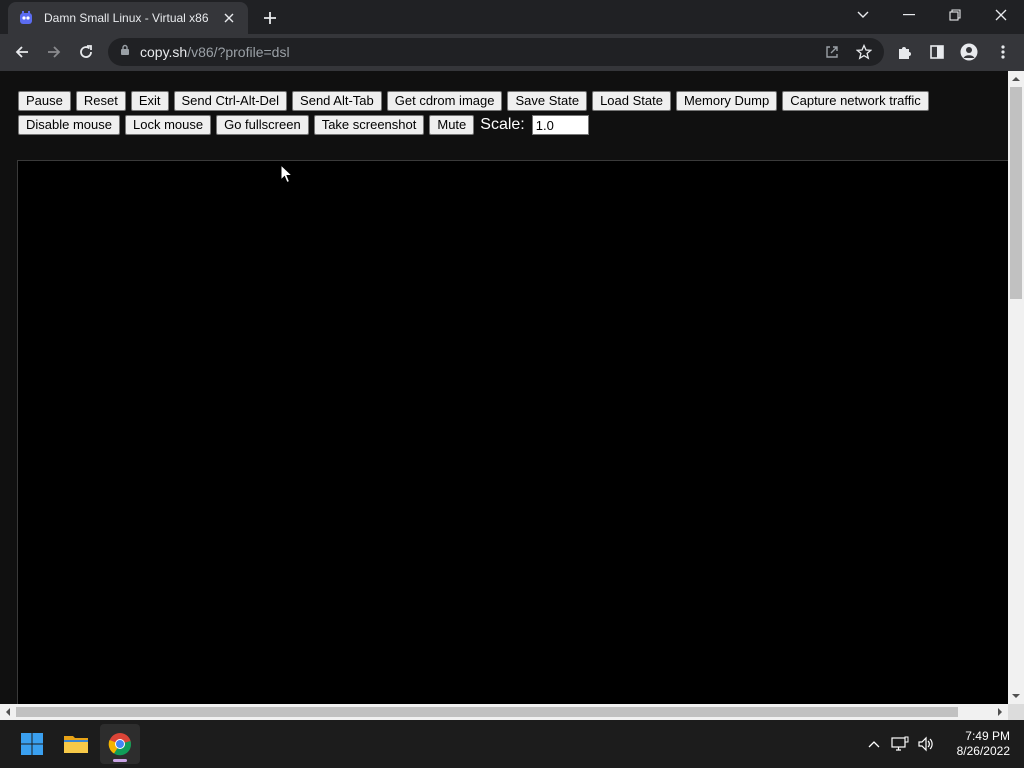  Describe the element at coordinates (987, 736) in the screenshot. I see `clock-time: 7:49 PM` at that location.